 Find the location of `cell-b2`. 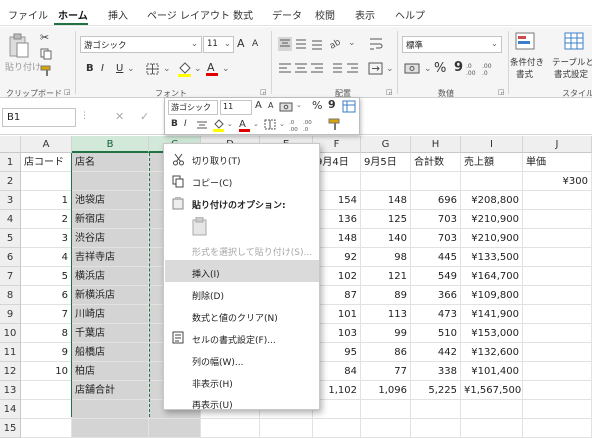

cell-b2 is located at coordinates (110, 181).